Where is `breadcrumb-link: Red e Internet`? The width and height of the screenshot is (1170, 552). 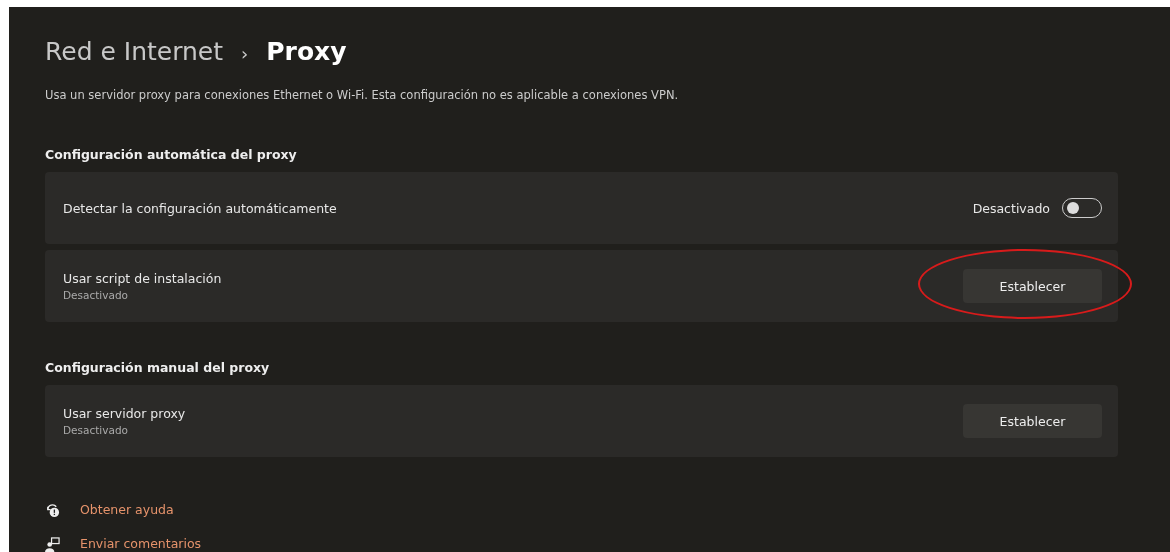
breadcrumb-link: Red e Internet is located at coordinates (134, 52).